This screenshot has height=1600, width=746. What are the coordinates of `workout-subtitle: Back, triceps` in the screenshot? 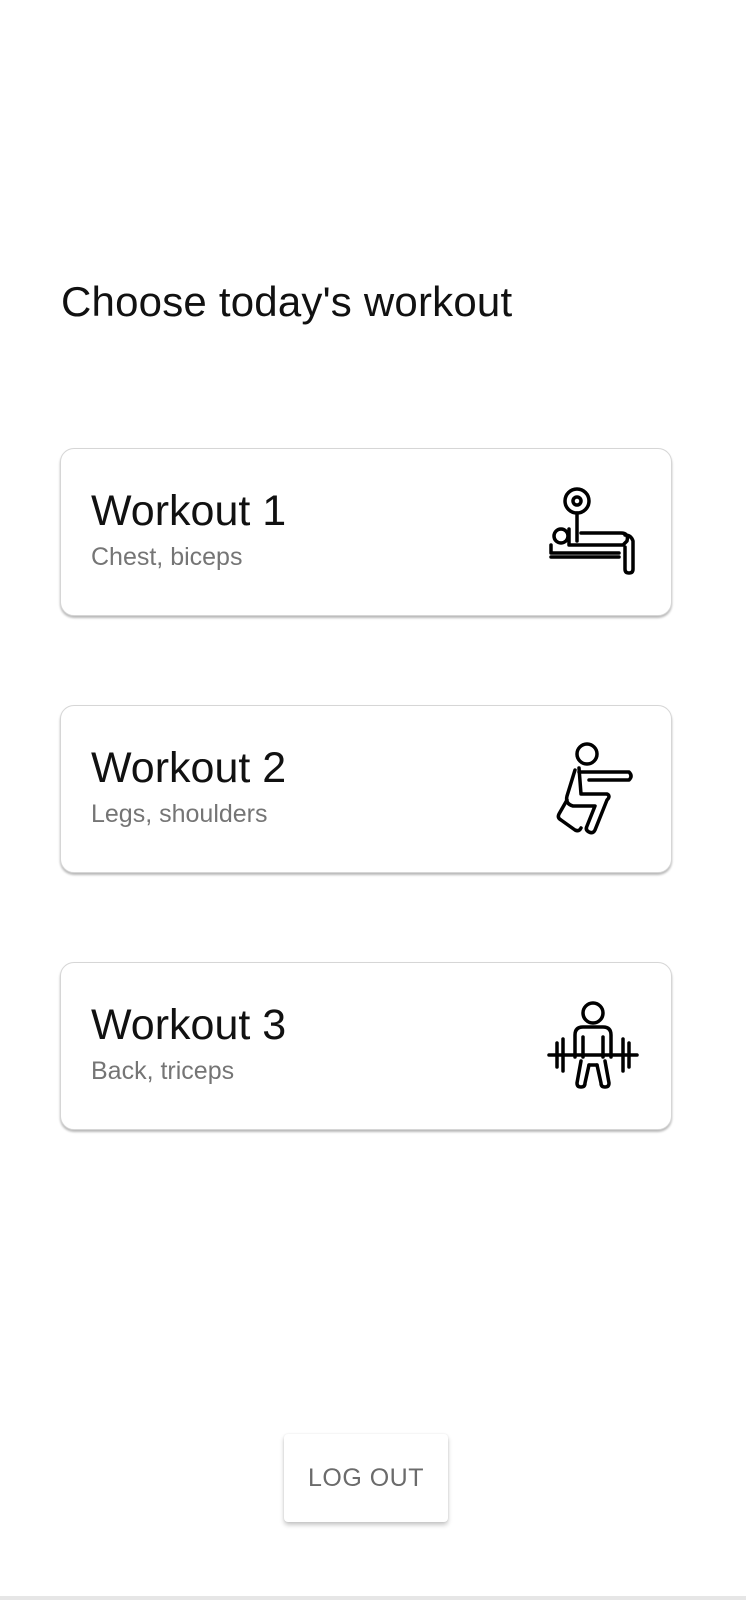 It's located at (163, 1071).